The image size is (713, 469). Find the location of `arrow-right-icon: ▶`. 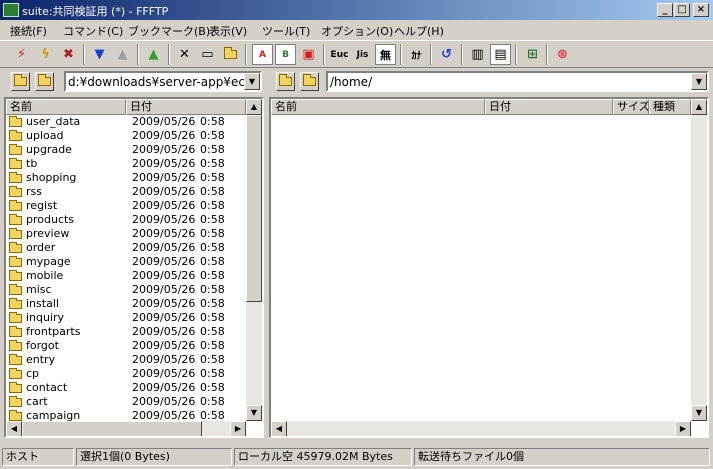

arrow-right-icon: ▶ is located at coordinates (238, 428).